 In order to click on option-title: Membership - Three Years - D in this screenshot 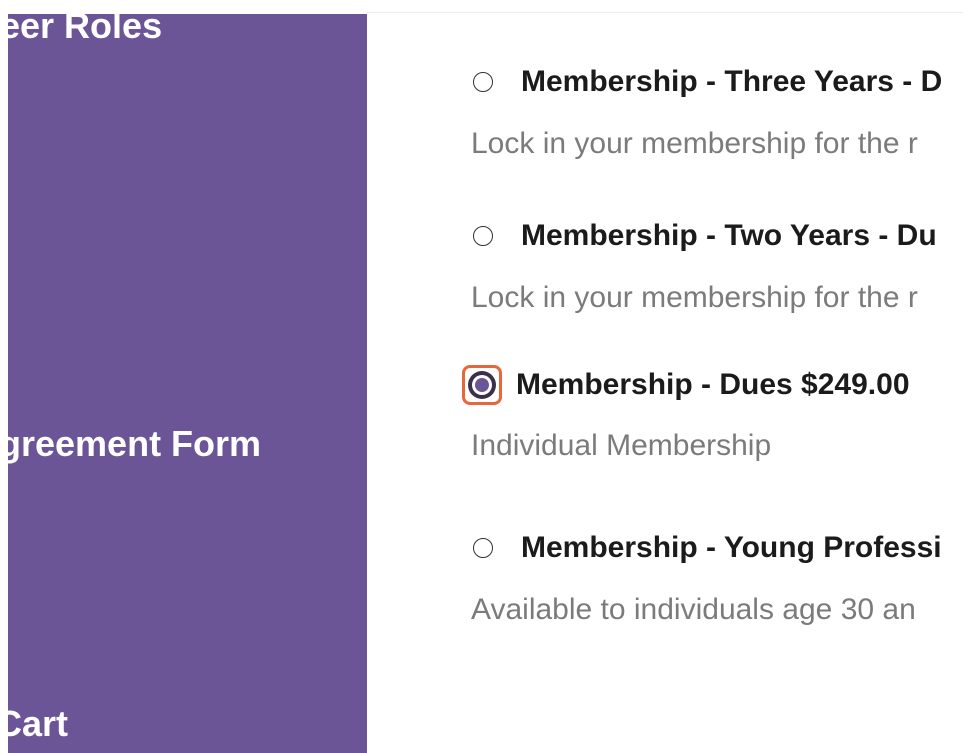, I will do `click(731, 82)`.